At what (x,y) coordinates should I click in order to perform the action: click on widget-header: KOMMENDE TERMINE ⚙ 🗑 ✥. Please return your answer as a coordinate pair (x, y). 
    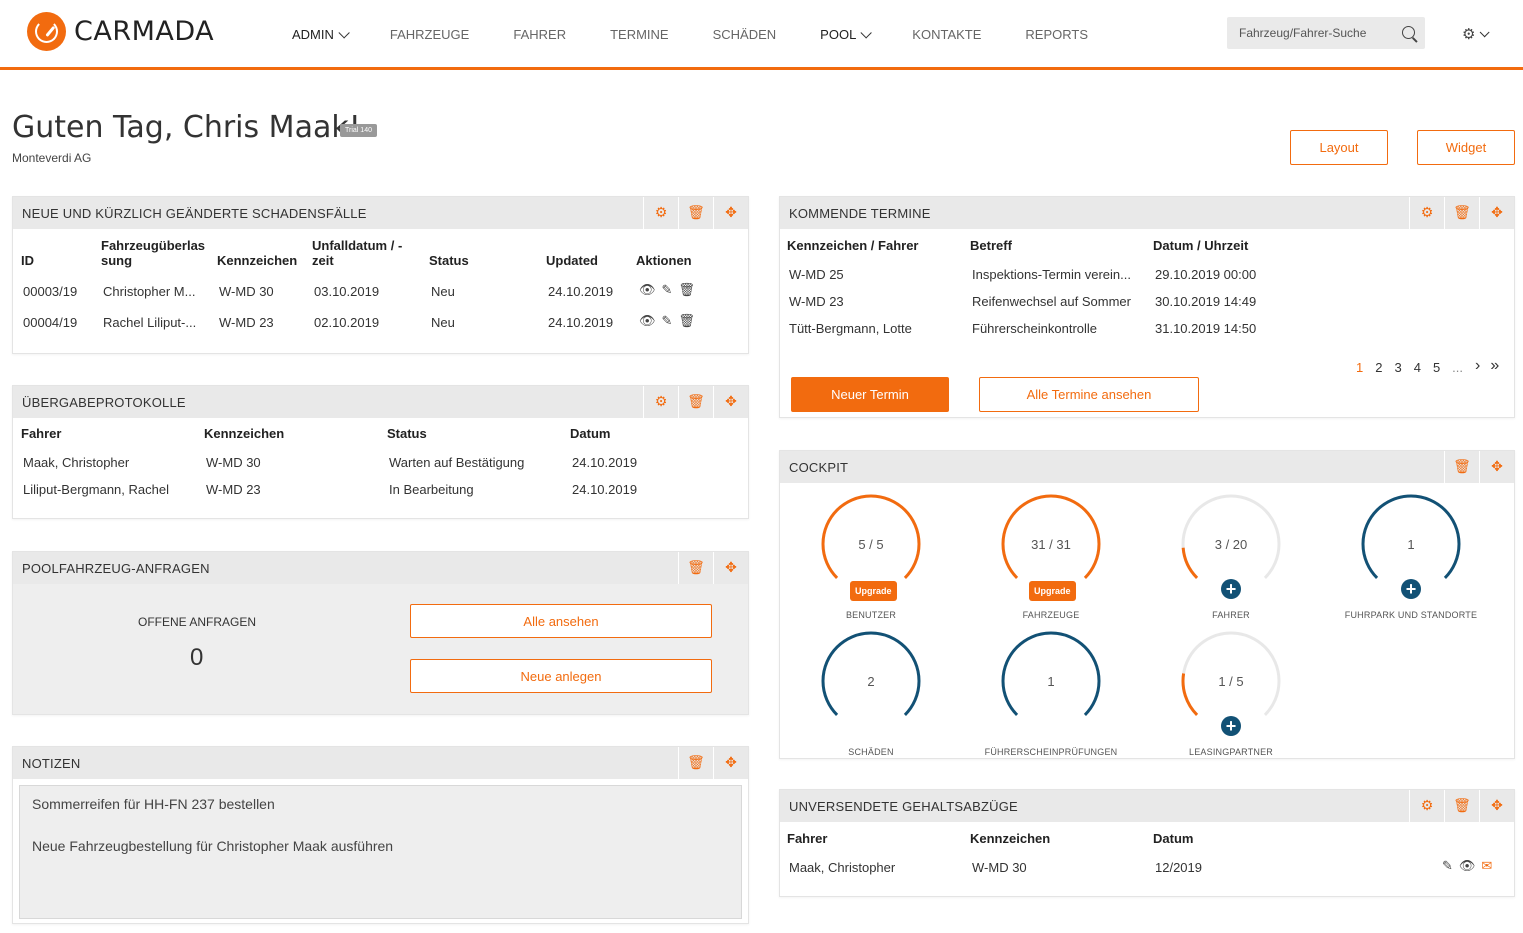
    Looking at the image, I should click on (1147, 213).